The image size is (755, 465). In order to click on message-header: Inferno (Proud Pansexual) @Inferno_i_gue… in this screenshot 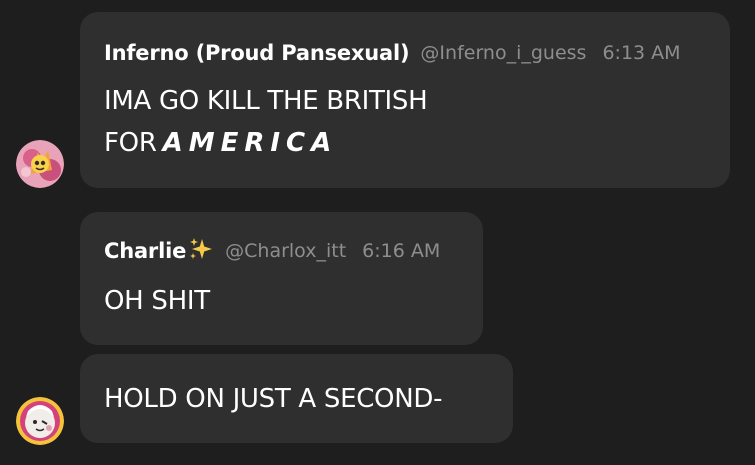, I will do `click(392, 53)`.